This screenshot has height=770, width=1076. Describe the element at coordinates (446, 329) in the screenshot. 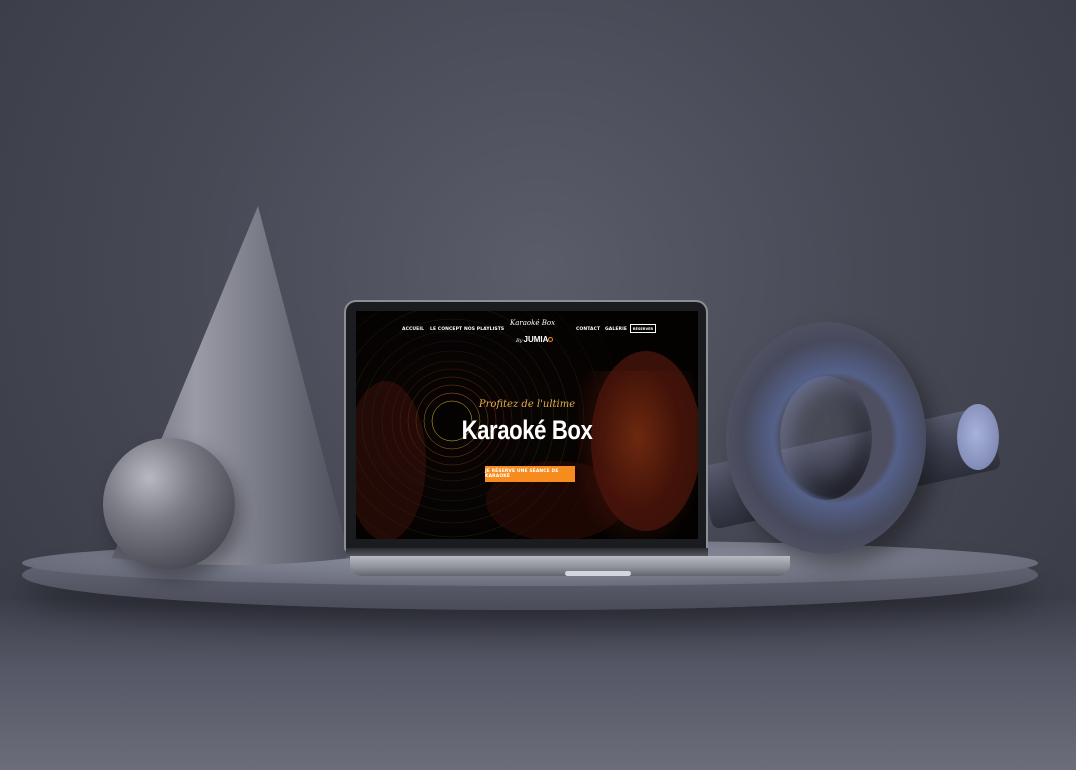

I see `nav-le-concept: LE CONCEPT` at that location.